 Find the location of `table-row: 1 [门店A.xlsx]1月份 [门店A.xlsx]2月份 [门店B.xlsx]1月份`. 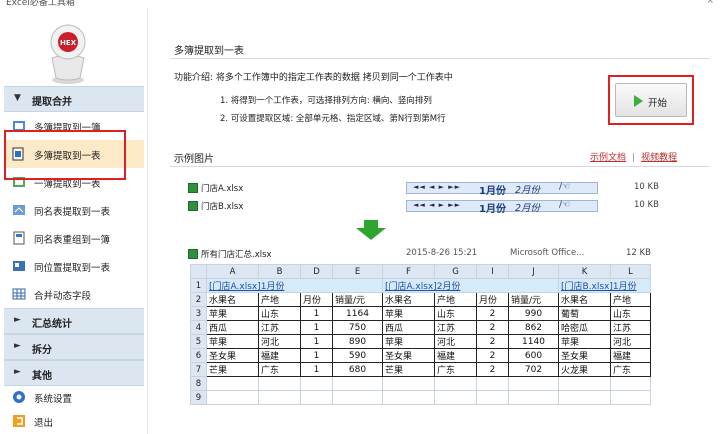

table-row: 1 [门店A.xlsx]1月份 [门店A.xlsx]2月份 [门店B.xlsx]1月份 is located at coordinates (420, 285).